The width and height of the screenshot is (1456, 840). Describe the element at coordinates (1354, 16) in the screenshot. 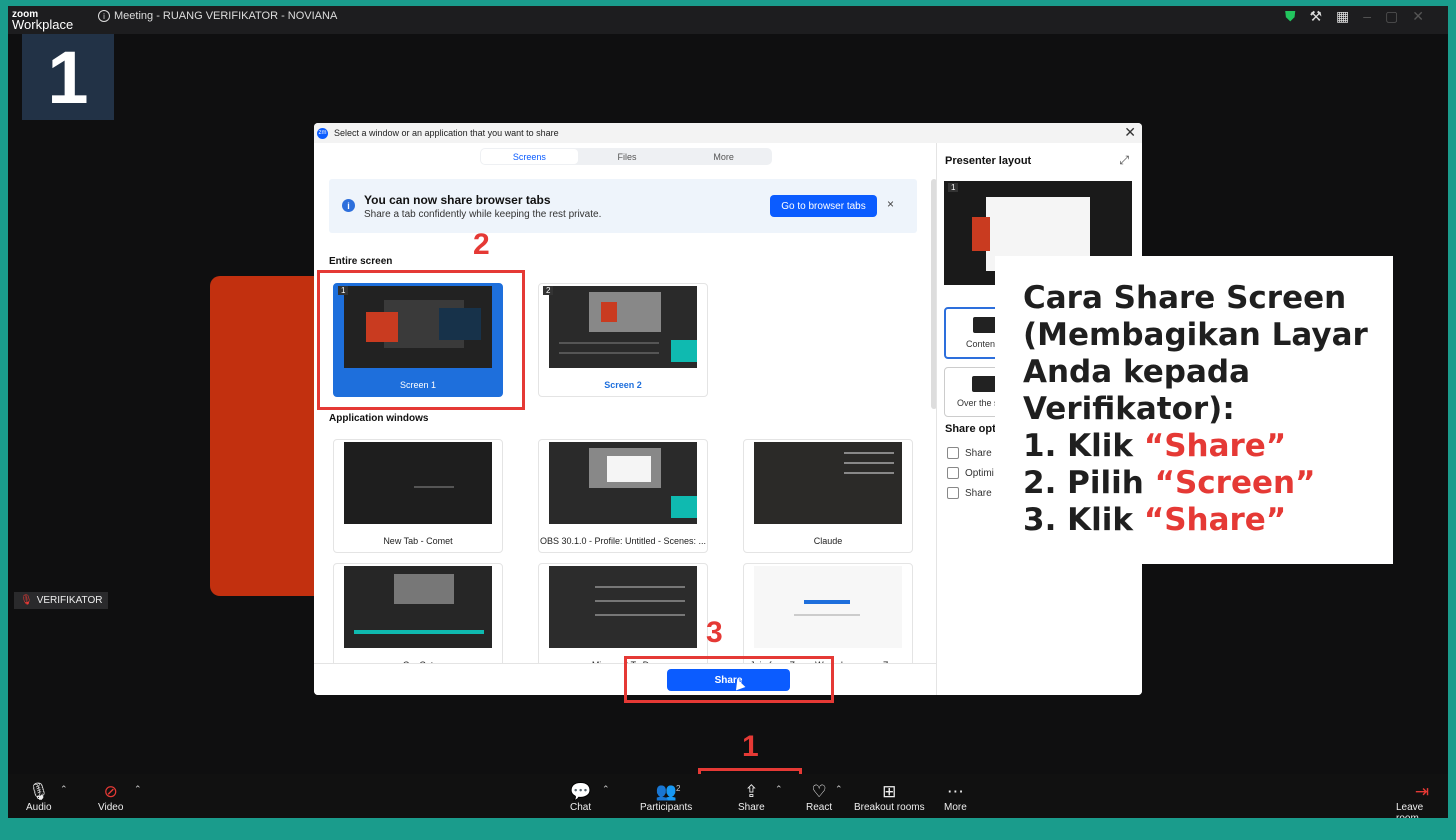

I see `top-right-icons: ⛊ ⚒ ▦ – ▢ ✕` at that location.